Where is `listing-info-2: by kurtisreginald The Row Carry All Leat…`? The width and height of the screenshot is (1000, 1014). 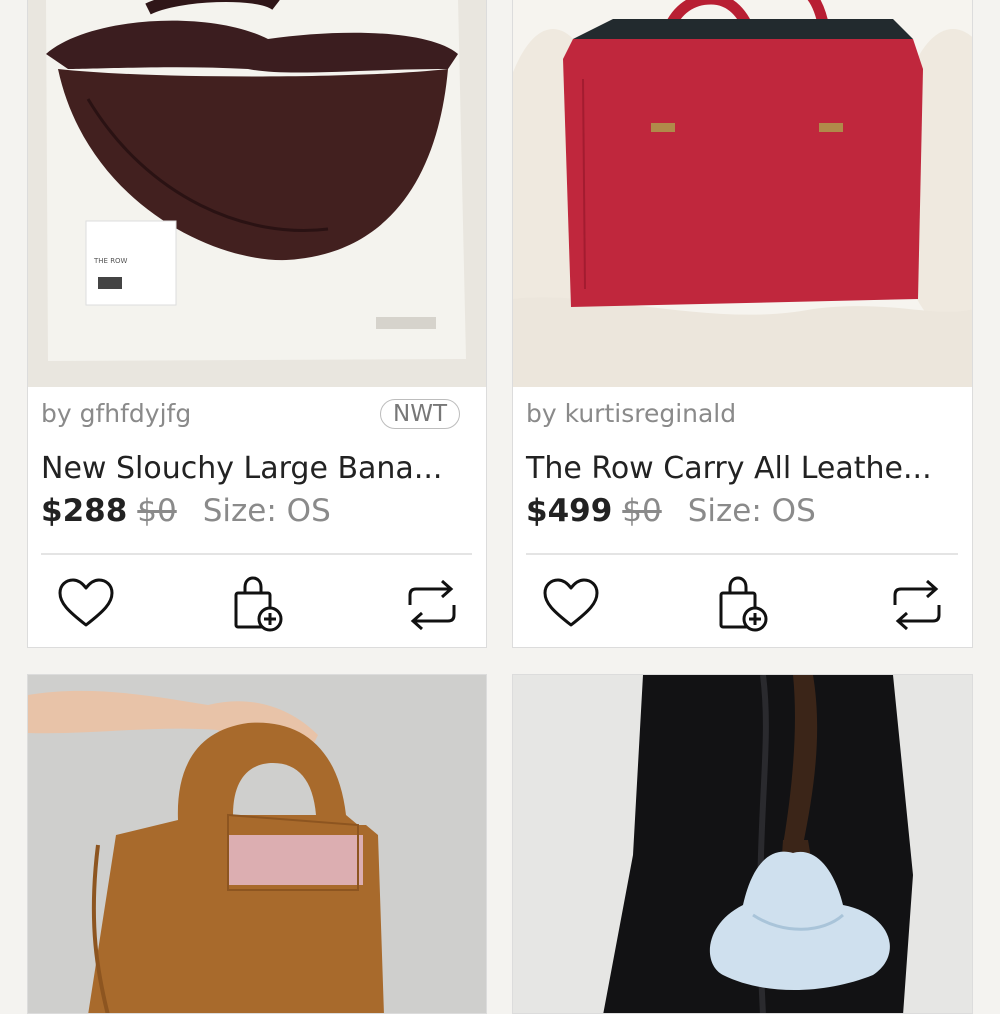
listing-info-2: by kurtisreginald The Row Carry All Leat… is located at coordinates (742, 517).